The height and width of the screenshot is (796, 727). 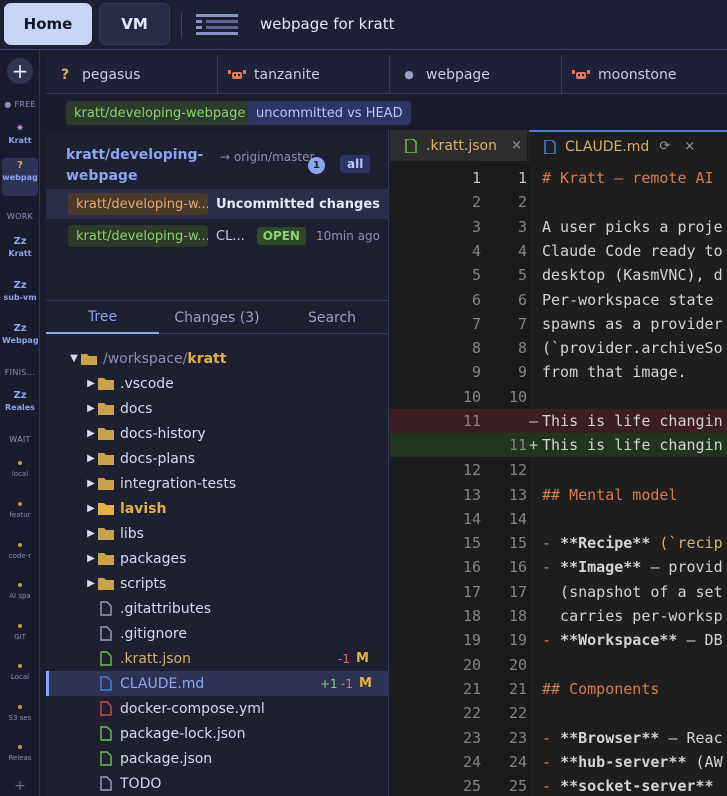 What do you see at coordinates (517, 518) in the screenshot?
I see `new-line-number: 14` at bounding box center [517, 518].